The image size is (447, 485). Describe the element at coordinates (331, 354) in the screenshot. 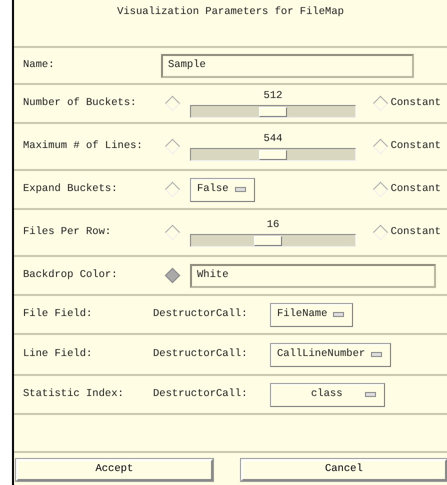

I see `dropdown-menu-button: CallLineNumber` at that location.